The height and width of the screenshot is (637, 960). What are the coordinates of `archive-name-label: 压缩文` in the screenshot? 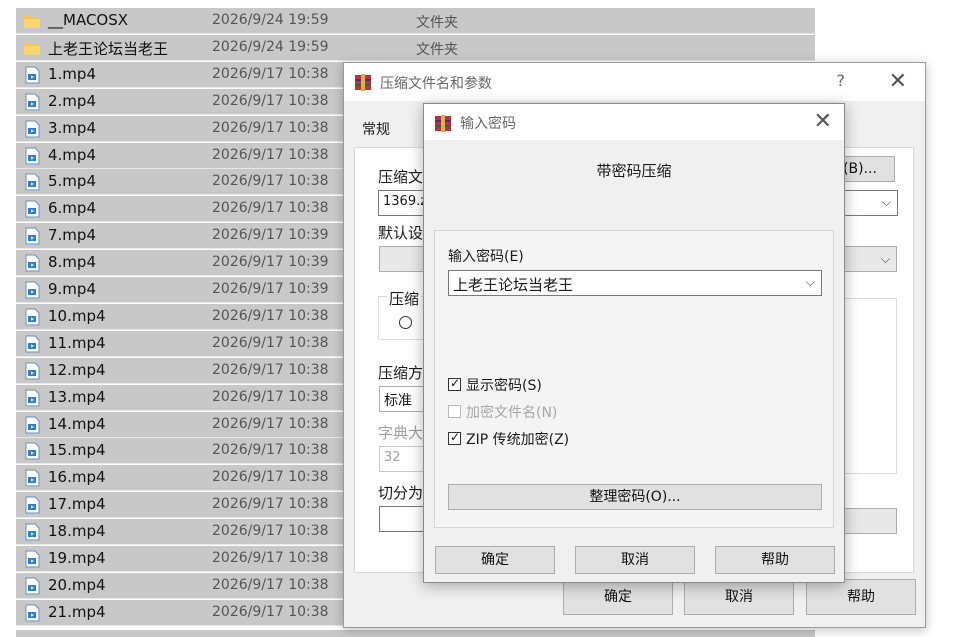 It's located at (401, 177).